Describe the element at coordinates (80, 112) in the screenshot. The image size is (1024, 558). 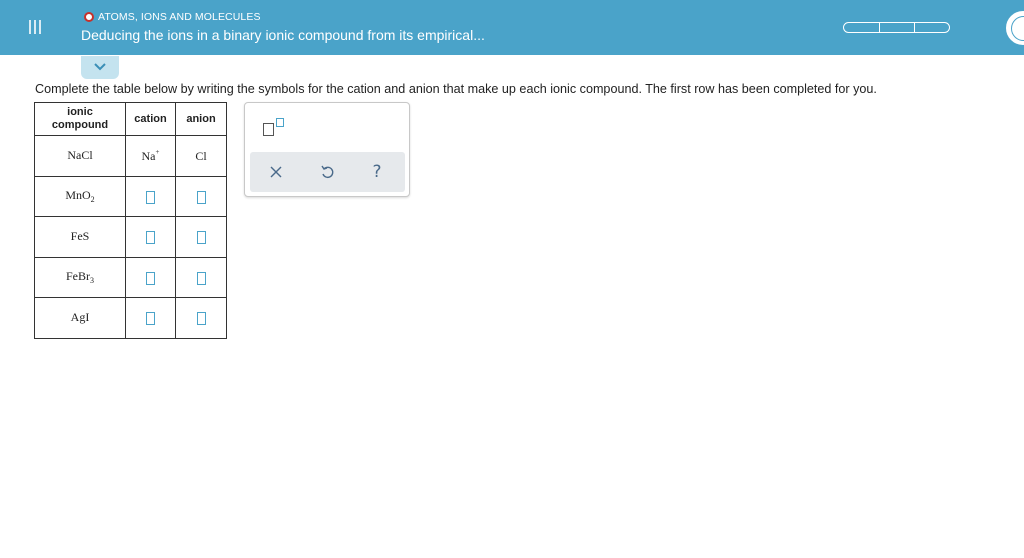
I see `header-compound-line1: ionic` at that location.